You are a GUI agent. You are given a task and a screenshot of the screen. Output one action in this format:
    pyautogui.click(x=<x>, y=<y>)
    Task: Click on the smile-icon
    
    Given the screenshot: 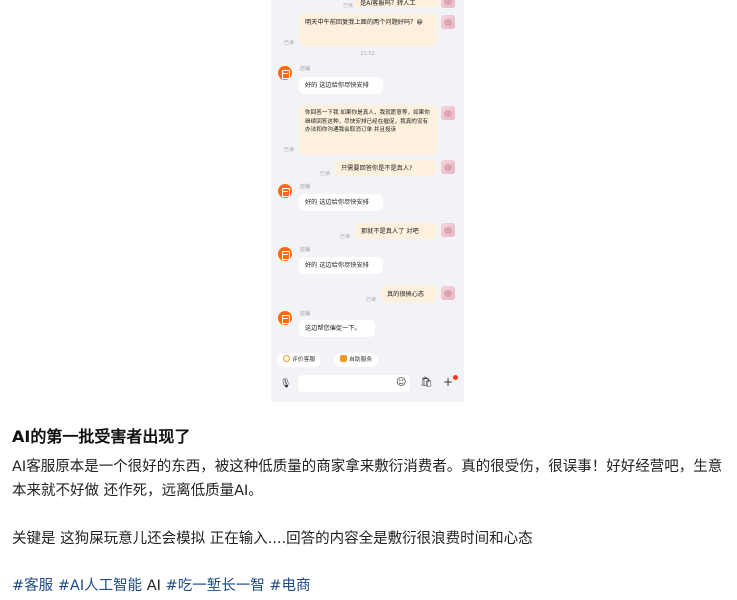 What is the action you would take?
    pyautogui.click(x=286, y=358)
    